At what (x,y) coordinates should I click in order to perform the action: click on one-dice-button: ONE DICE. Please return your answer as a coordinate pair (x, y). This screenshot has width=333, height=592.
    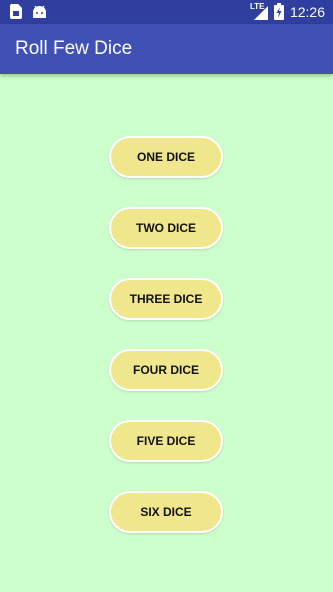
    Looking at the image, I should click on (166, 157).